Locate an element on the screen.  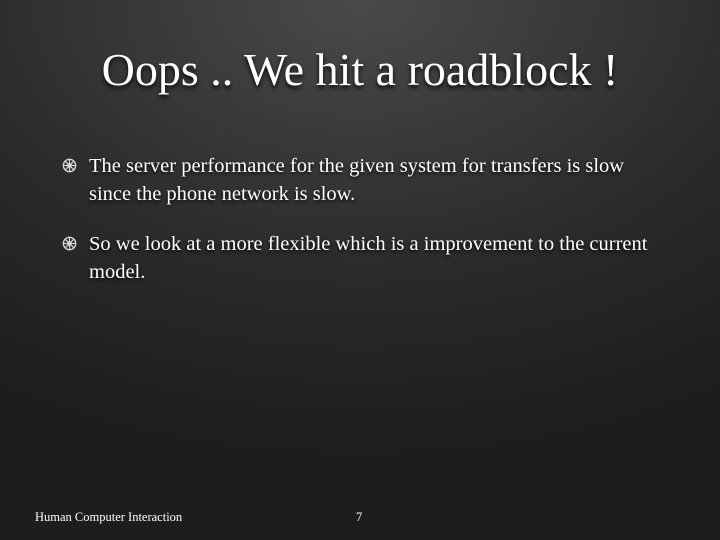
slide-page-number: 7 is located at coordinates (359, 517).